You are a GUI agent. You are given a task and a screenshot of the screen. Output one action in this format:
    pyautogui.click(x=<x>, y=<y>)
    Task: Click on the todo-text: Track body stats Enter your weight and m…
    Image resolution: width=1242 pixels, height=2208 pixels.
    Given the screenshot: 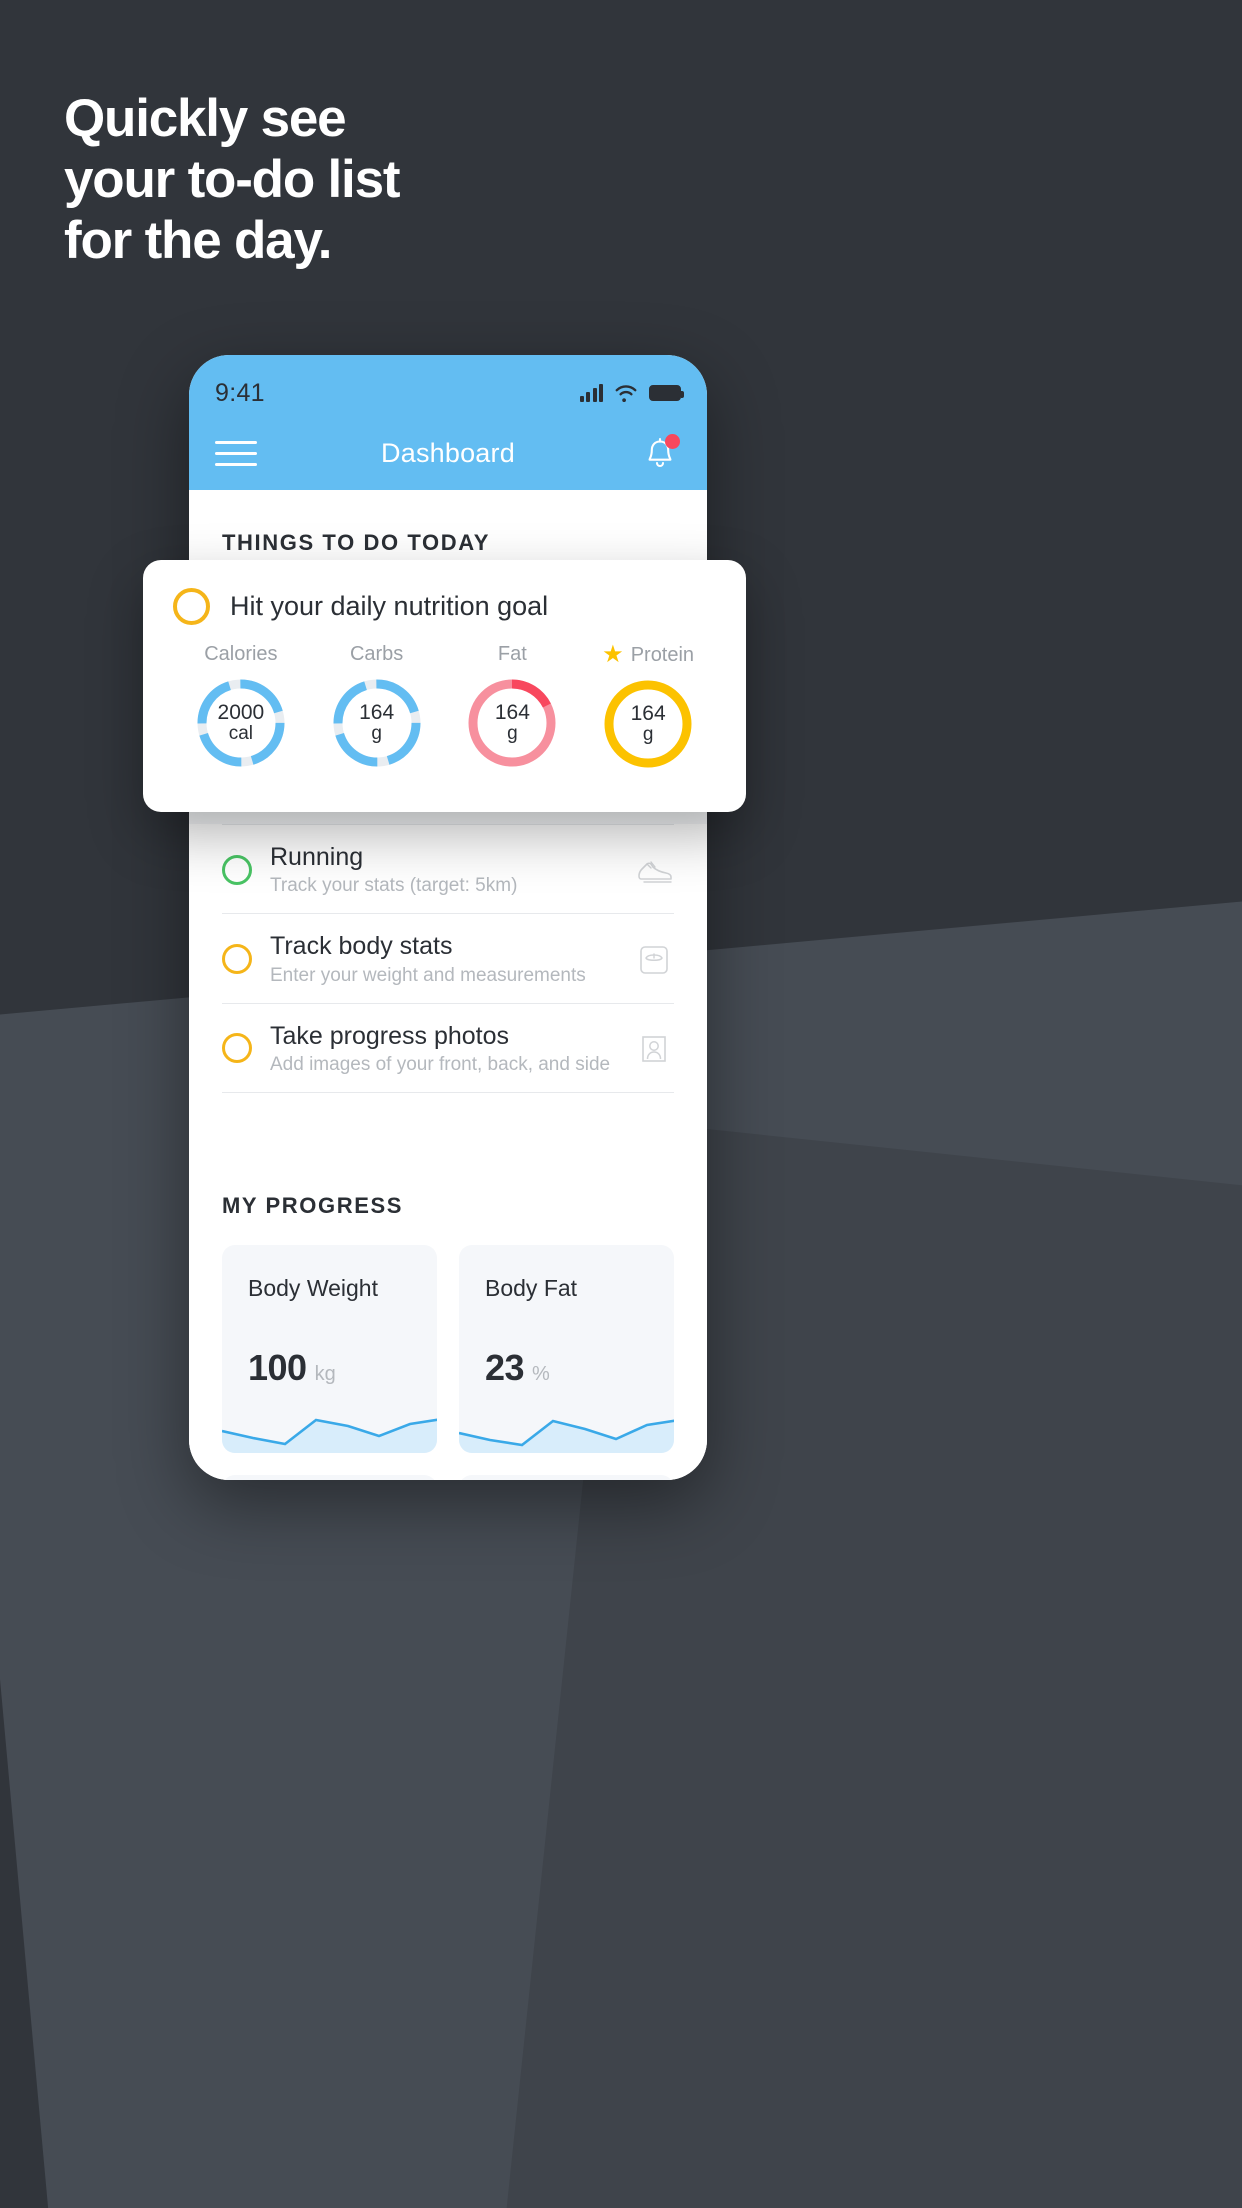 What is the action you would take?
    pyautogui.click(x=443, y=958)
    